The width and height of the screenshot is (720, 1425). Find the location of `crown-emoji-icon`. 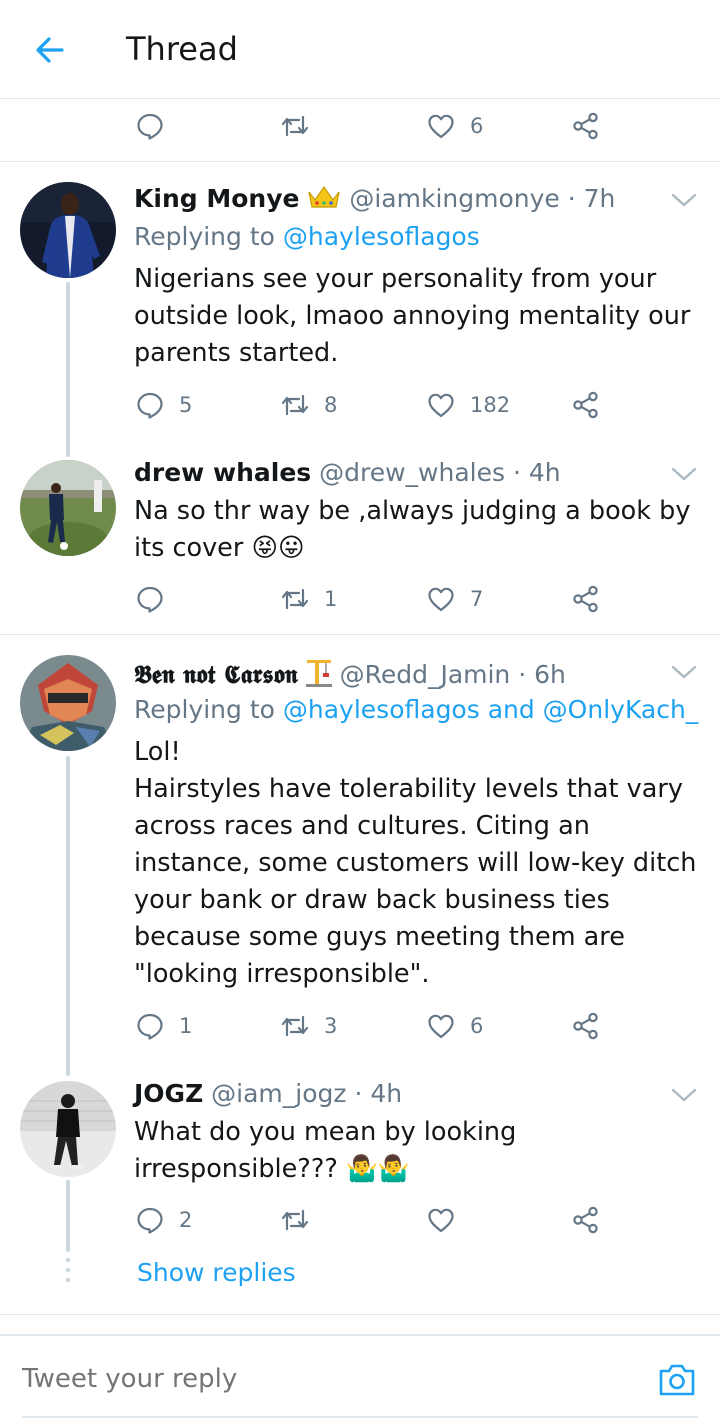

crown-emoji-icon is located at coordinates (324, 196).